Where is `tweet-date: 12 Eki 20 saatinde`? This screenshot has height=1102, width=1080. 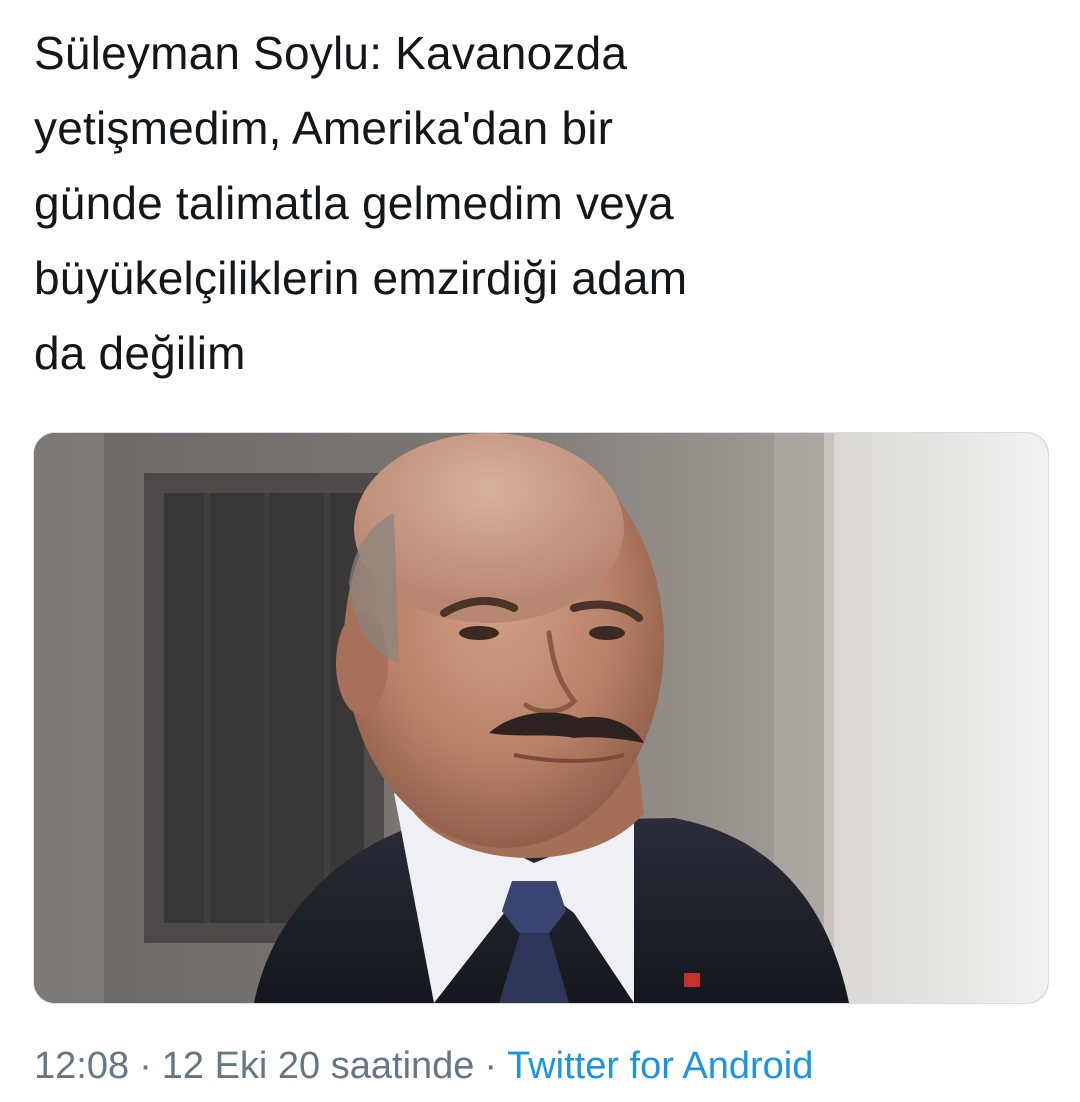
tweet-date: 12 Eki 20 saatinde is located at coordinates (318, 1066).